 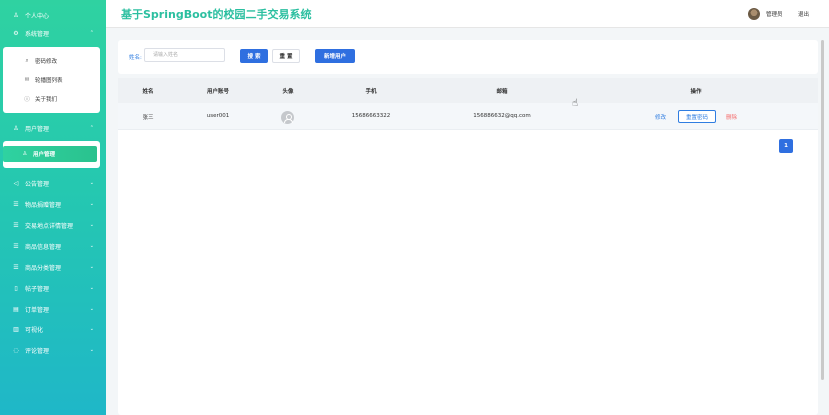 What do you see at coordinates (218, 116) in the screenshot?
I see `cell-account: user001` at bounding box center [218, 116].